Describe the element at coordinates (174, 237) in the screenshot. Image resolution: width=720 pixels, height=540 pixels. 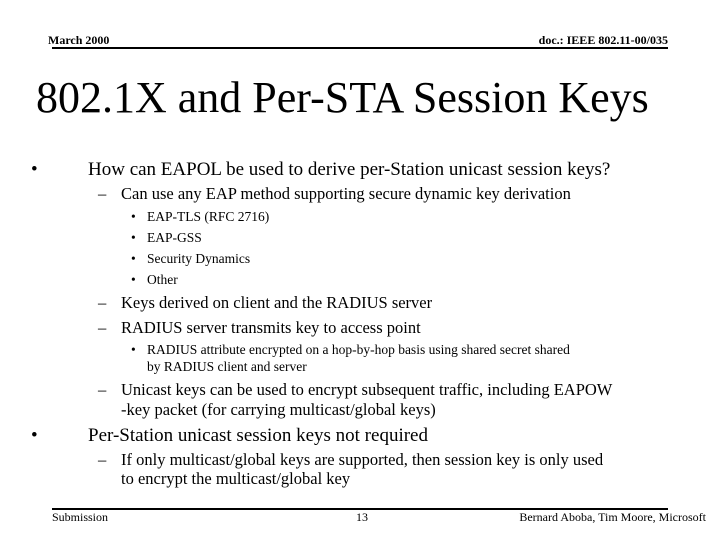
I see `list-item: EAP-GSS` at that location.